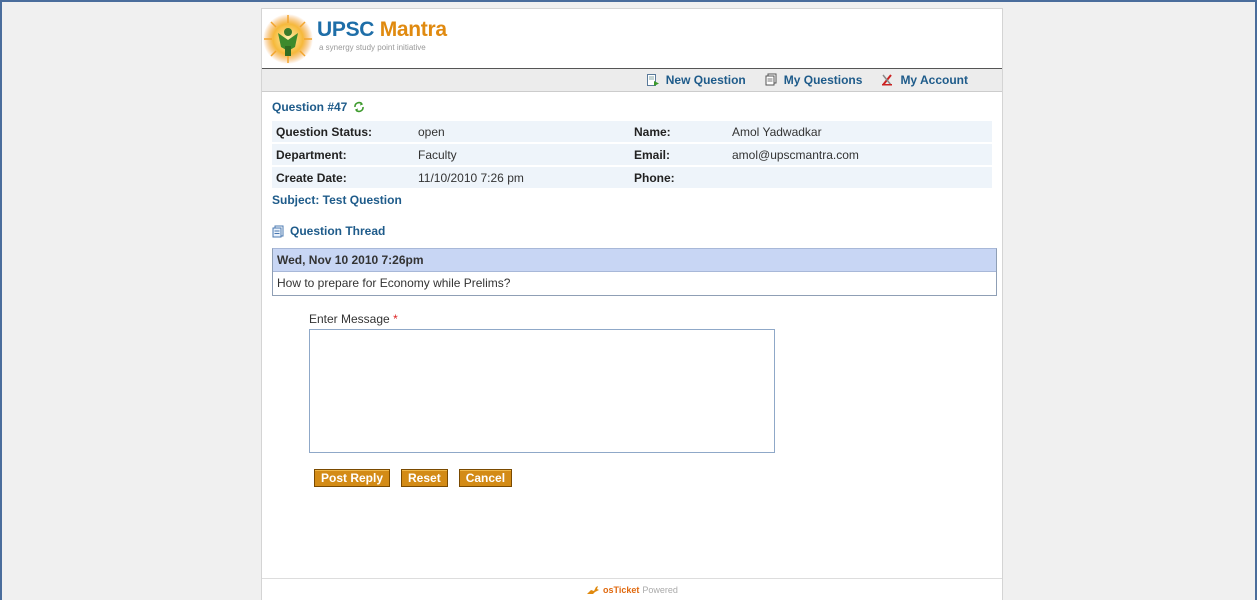 The image size is (1257, 600). I want to click on thread-heading-text: Question Thread, so click(338, 231).